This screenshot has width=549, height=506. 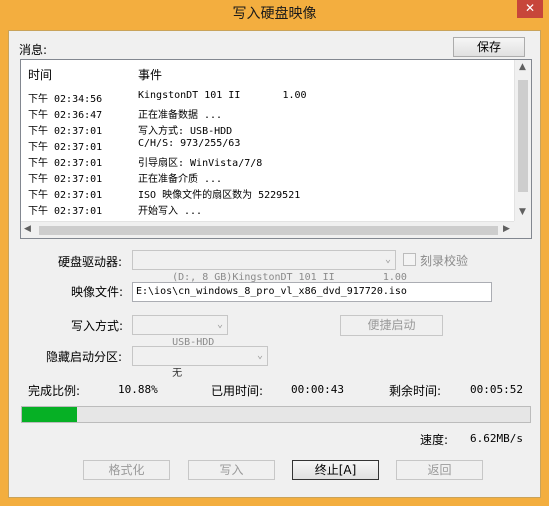 I want to click on quick-boot-button: 便捷启动, so click(x=391, y=325).